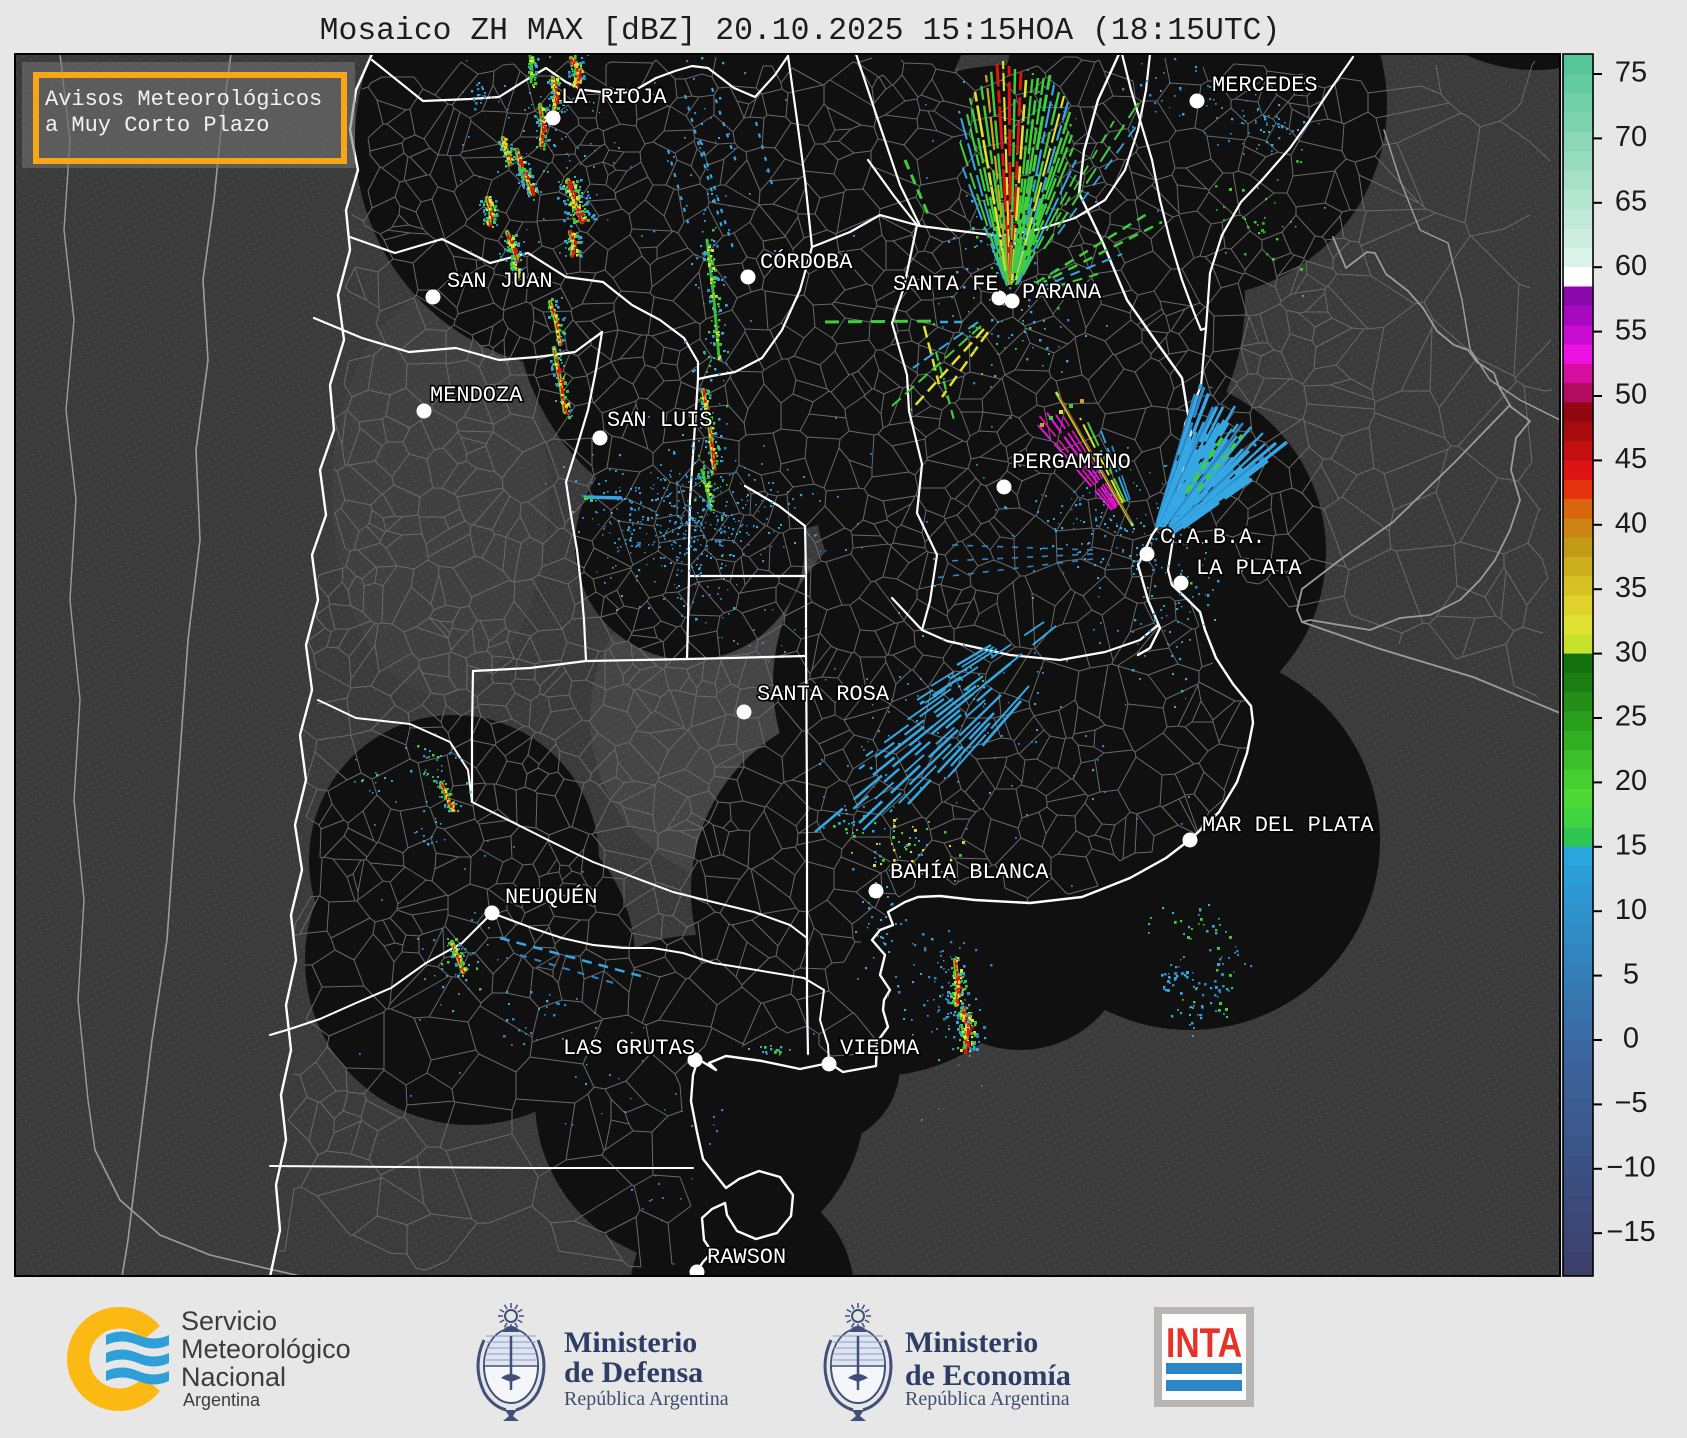  I want to click on svg-text: VIEDMA, so click(880, 1048).